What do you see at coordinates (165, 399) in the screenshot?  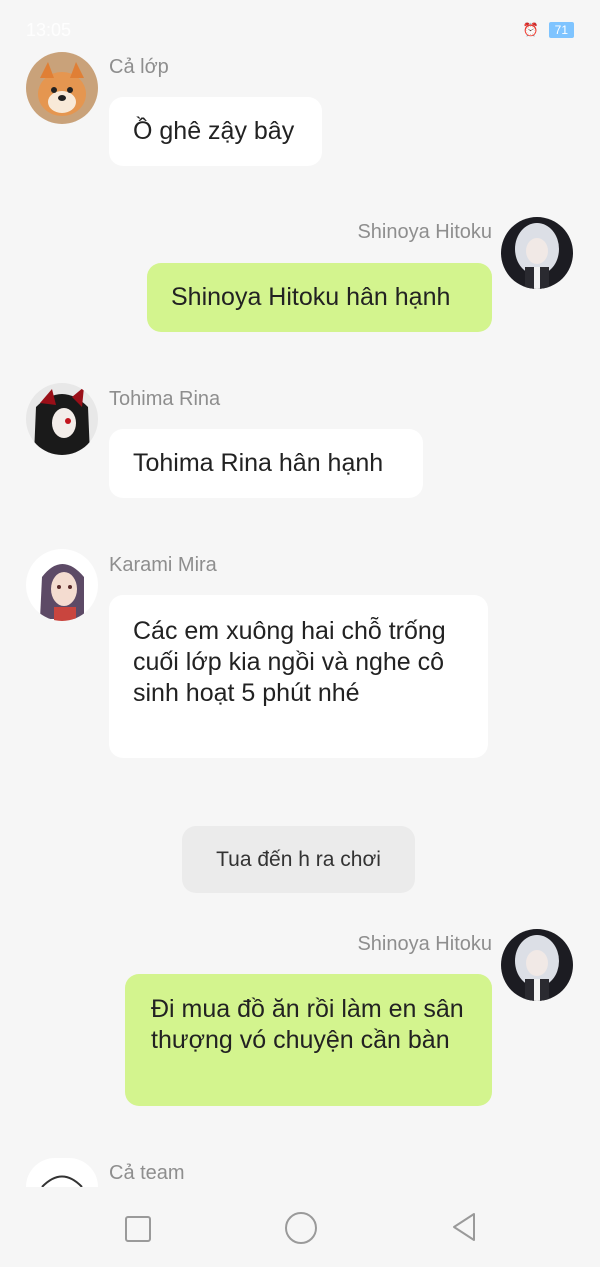 I see `sender-name: Tohima Rina` at bounding box center [165, 399].